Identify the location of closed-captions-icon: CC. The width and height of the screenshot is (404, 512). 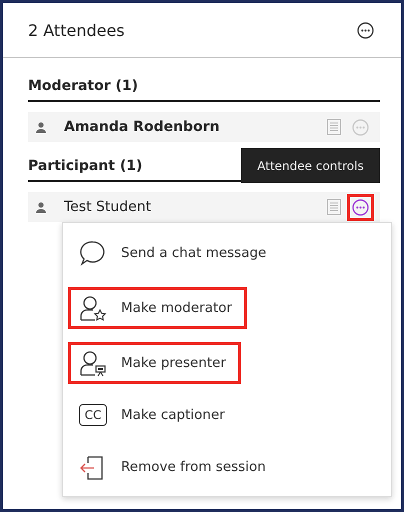
(93, 415).